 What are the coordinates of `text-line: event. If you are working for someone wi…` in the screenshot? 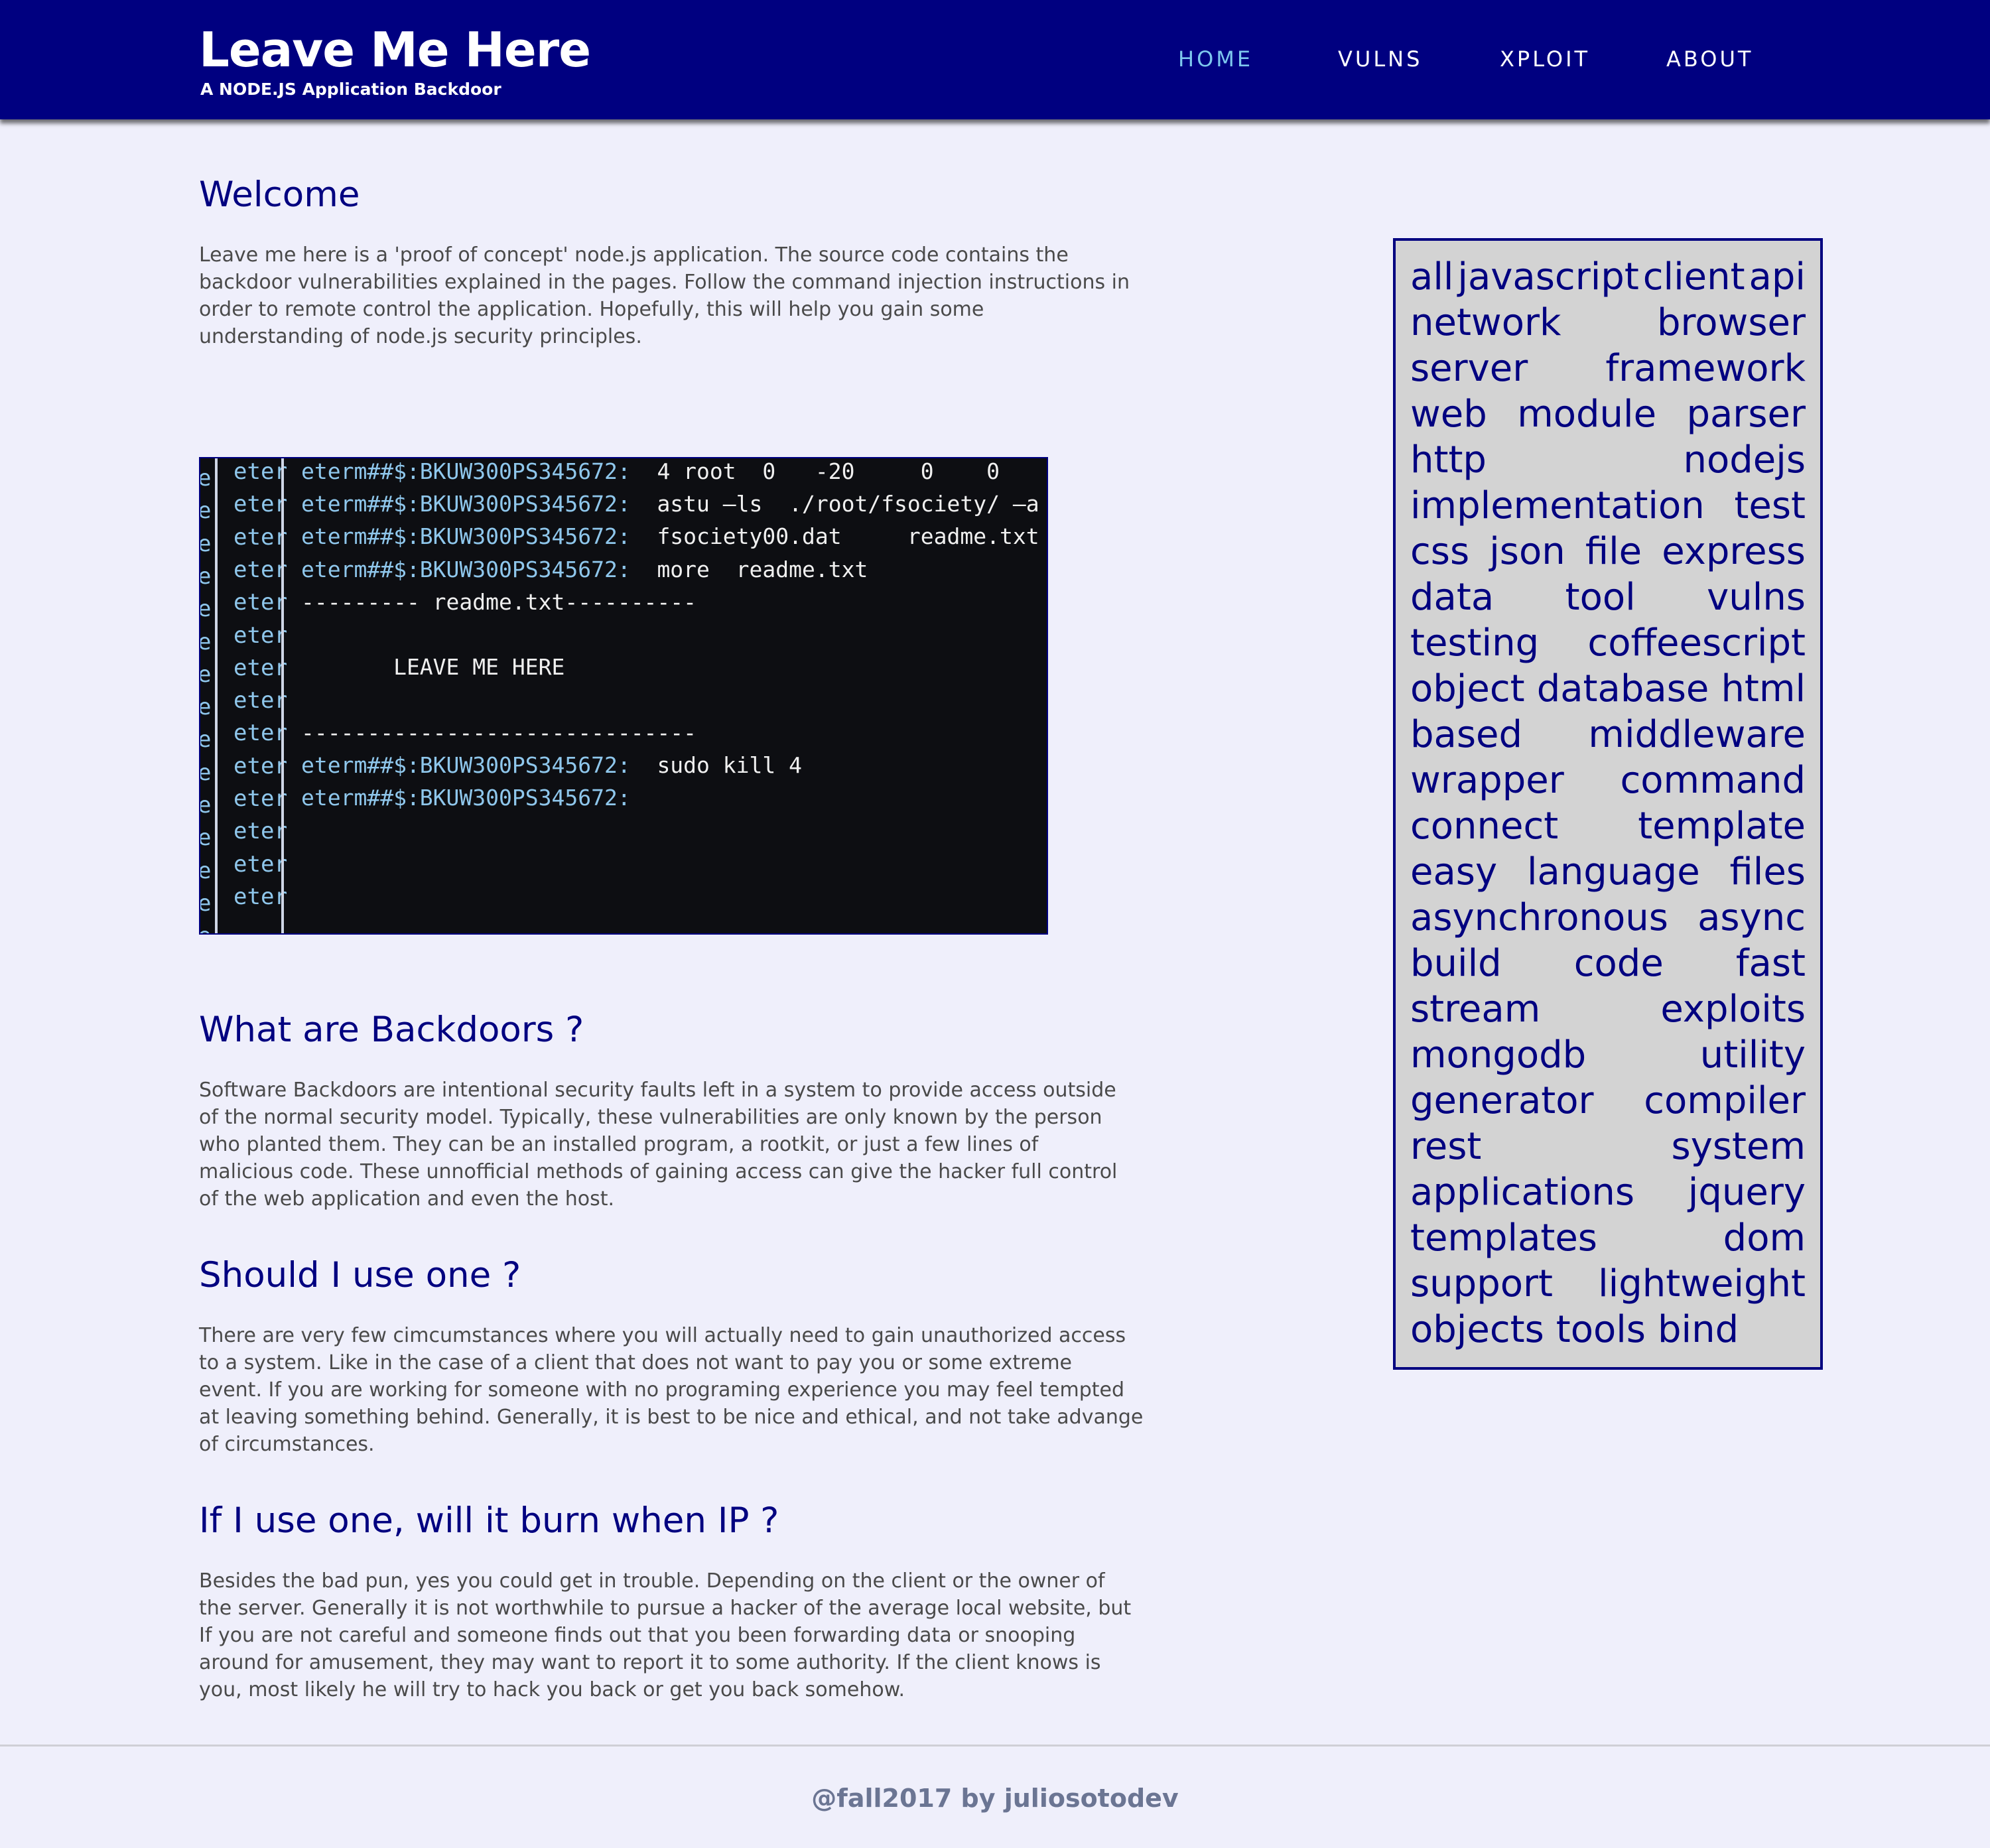 It's located at (662, 1390).